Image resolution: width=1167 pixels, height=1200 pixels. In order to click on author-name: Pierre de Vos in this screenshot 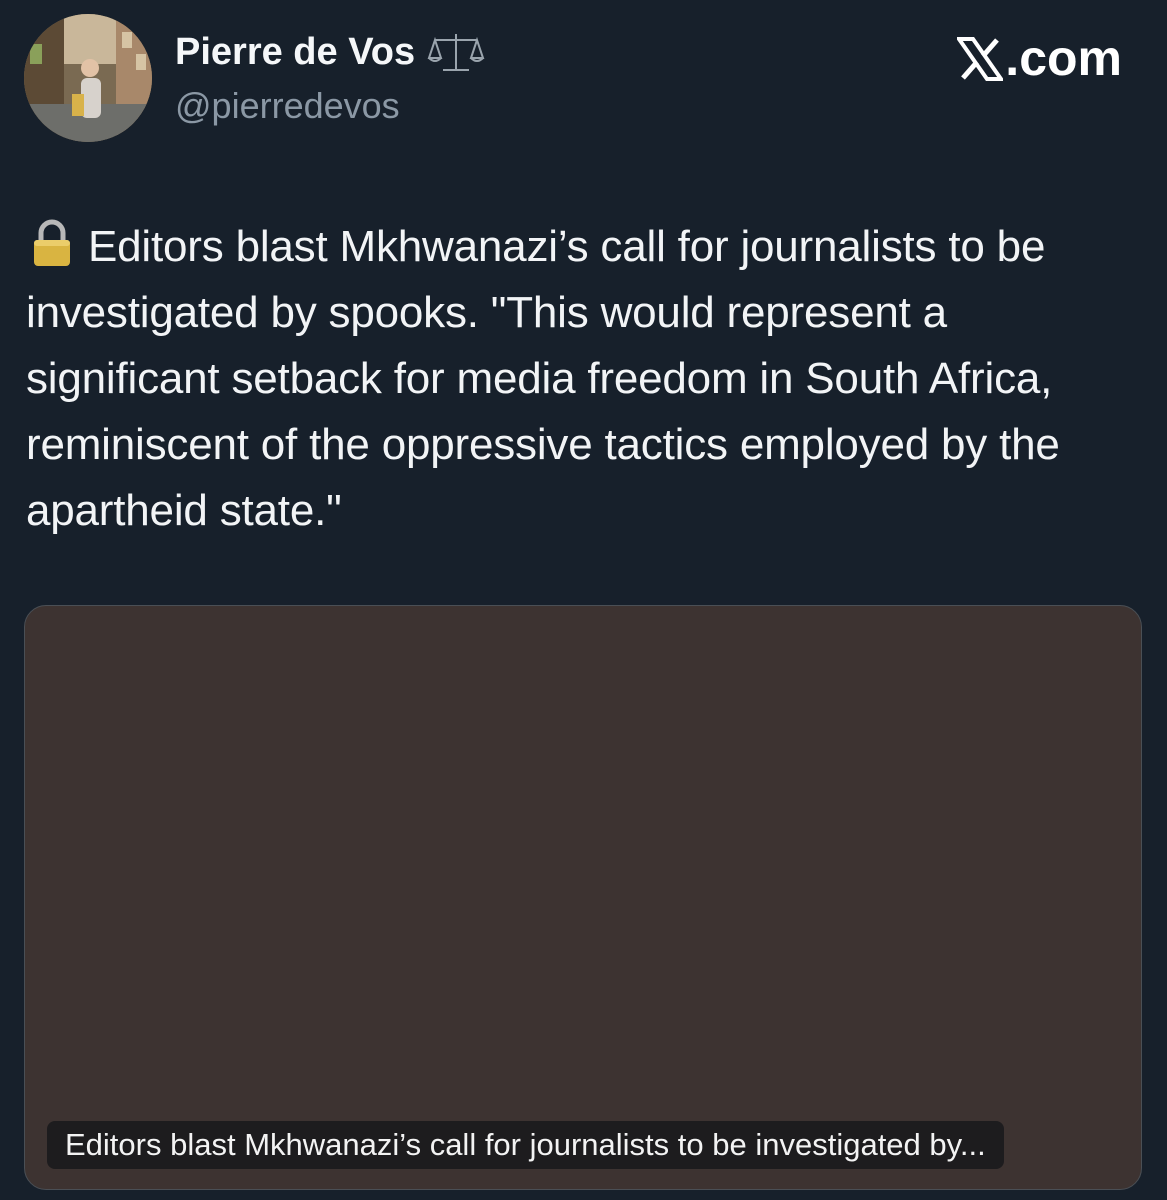, I will do `click(330, 52)`.